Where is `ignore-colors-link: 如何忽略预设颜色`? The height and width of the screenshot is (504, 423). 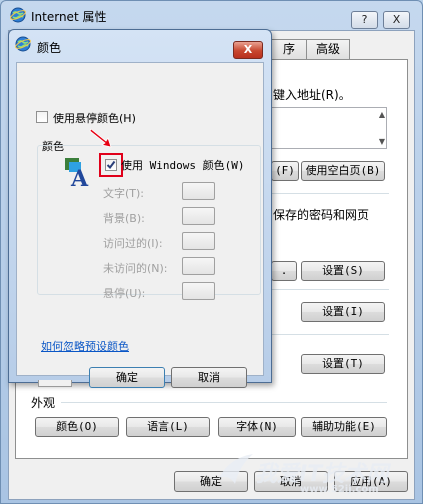 ignore-colors-link: 如何忽略预设颜色 is located at coordinates (85, 346).